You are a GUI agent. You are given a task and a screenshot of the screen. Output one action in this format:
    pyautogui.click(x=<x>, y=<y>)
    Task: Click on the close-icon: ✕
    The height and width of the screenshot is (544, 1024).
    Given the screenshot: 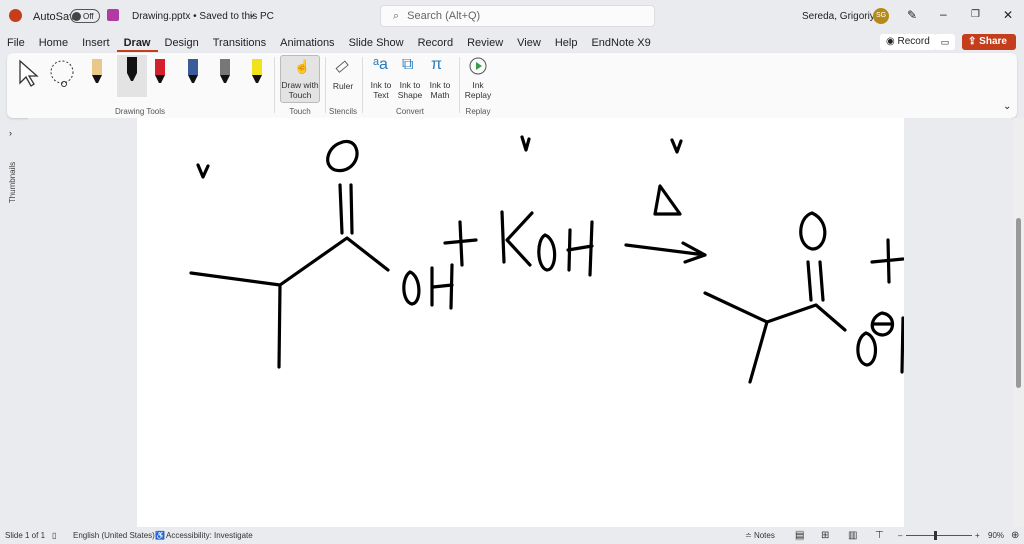 What is the action you would take?
    pyautogui.click(x=1008, y=15)
    